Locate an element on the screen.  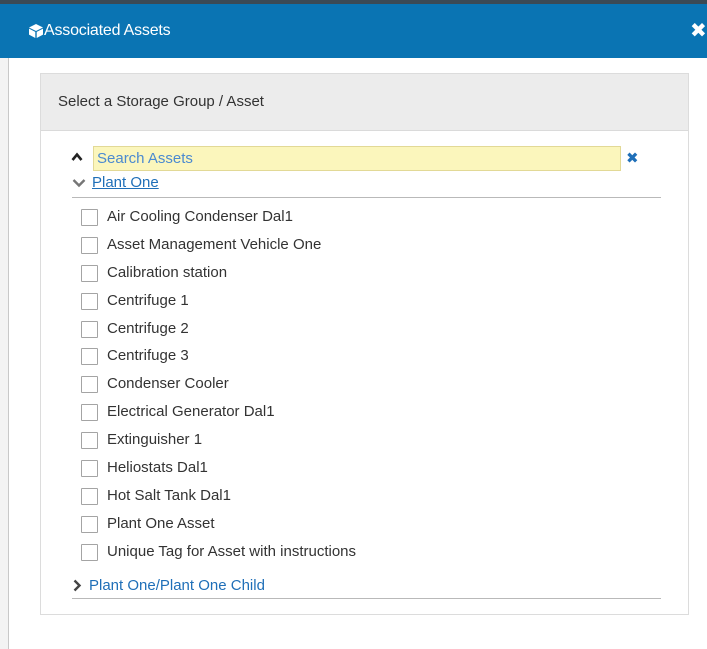
close-icon: ✖ is located at coordinates (698, 30).